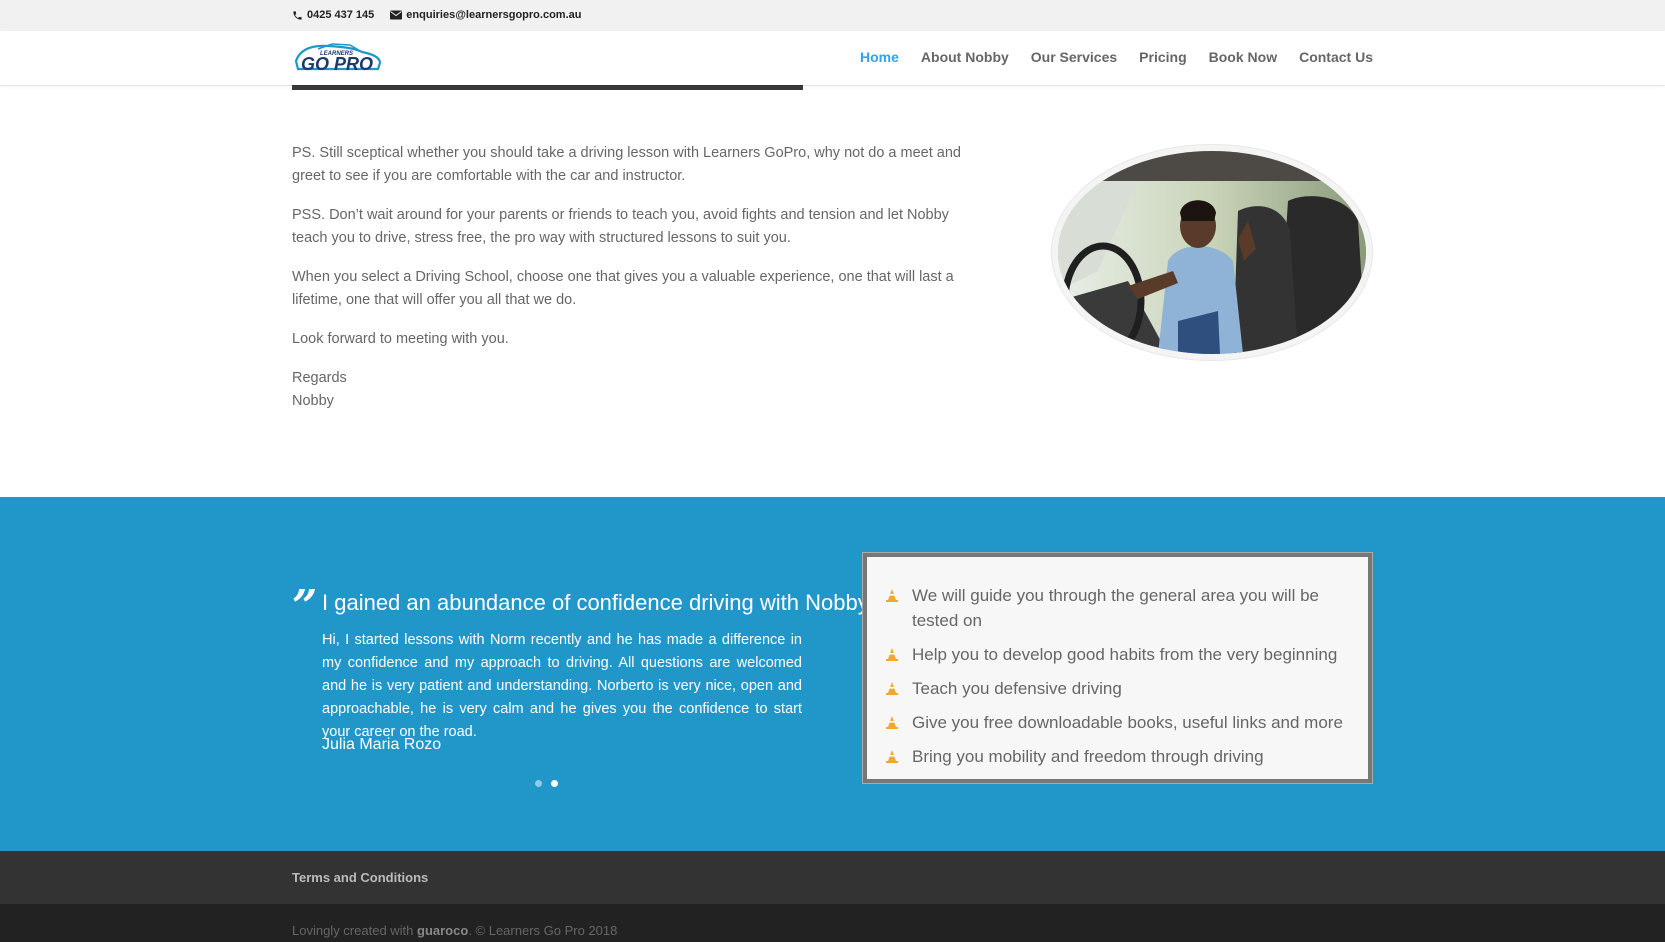 The image size is (1665, 942). I want to click on terms-and-conditions-link: Terms and Conditions, so click(360, 877).